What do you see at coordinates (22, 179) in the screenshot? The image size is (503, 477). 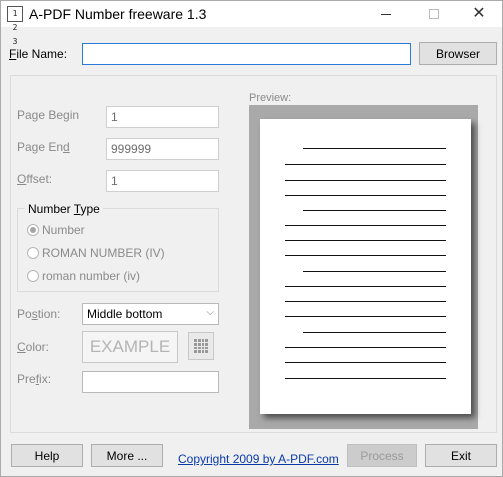 I see `offset-label-accel: O` at bounding box center [22, 179].